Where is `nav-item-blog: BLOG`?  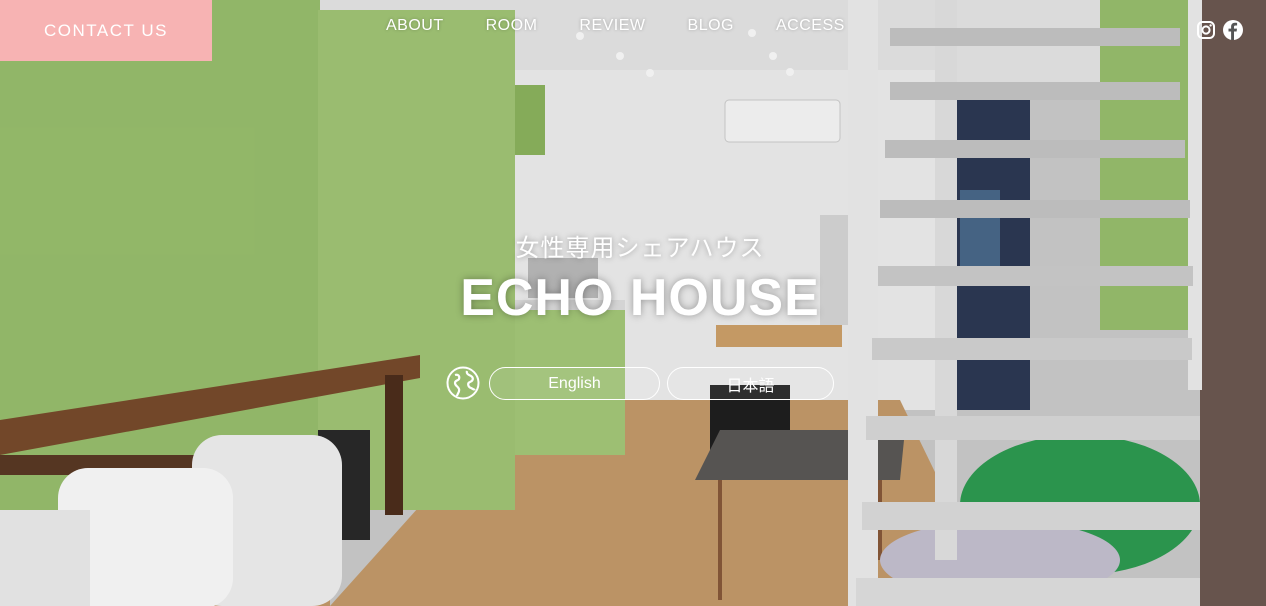
nav-item-blog: BLOG is located at coordinates (711, 26).